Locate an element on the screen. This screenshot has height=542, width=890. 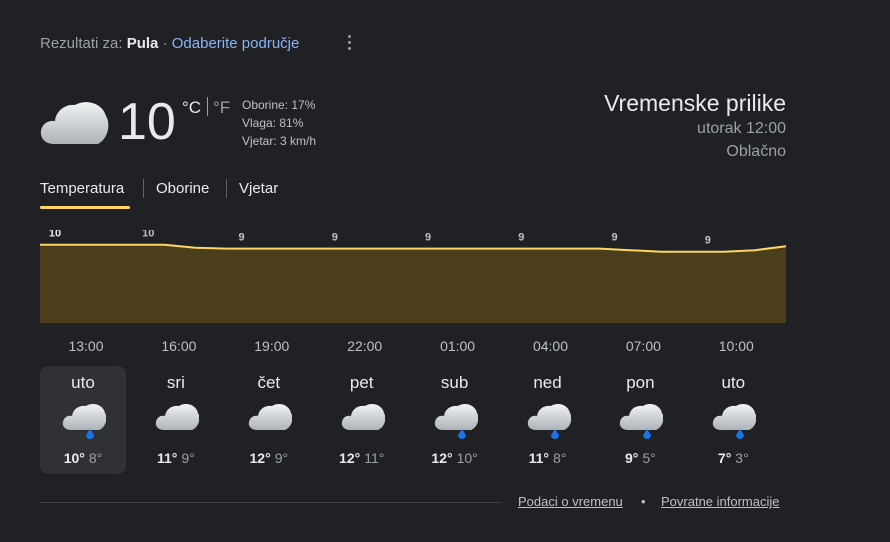
results-label: Rezultati za: is located at coordinates (81, 43).